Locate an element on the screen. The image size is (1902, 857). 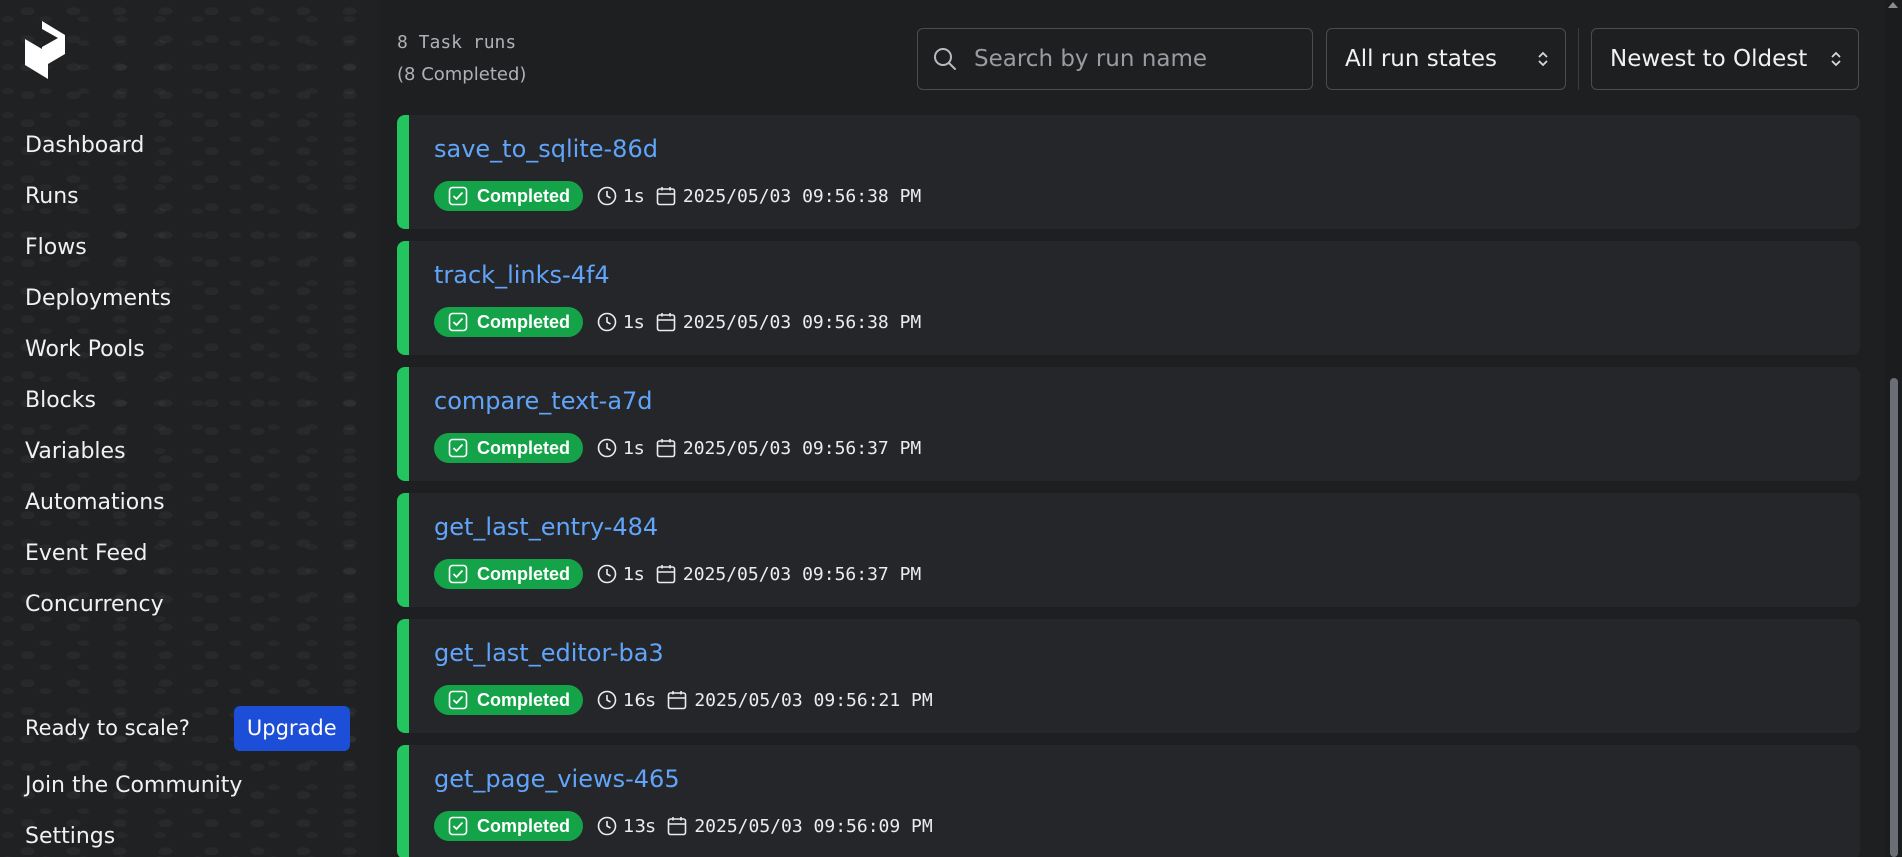
task-run-name-link: get_last_editor-ba3 is located at coordinates (549, 653).